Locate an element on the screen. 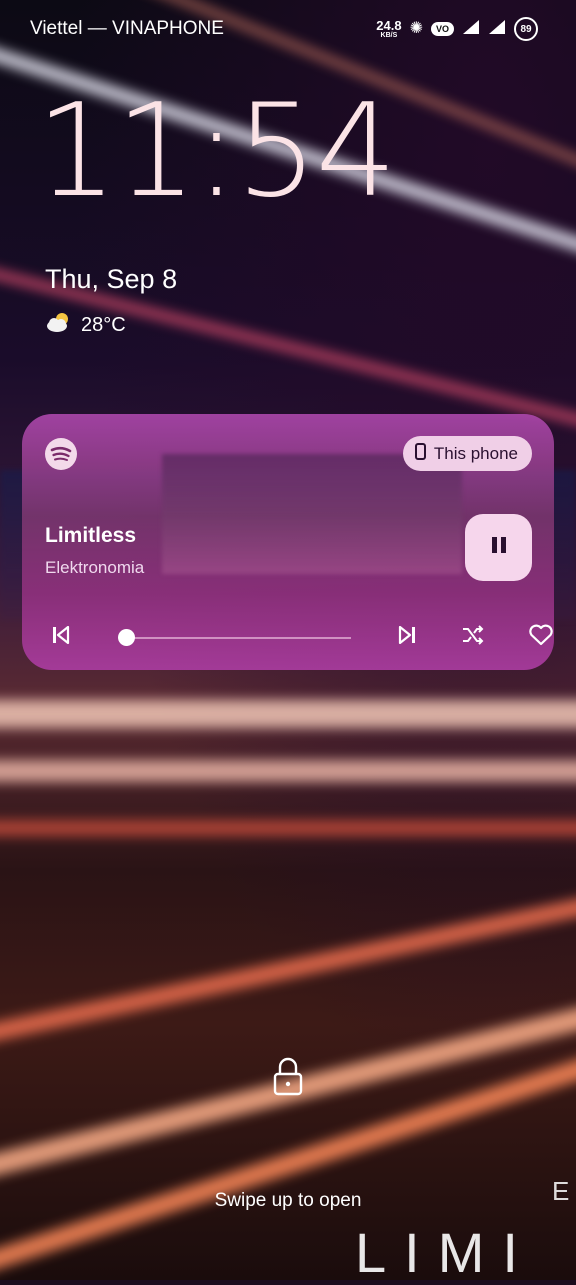 The image size is (576, 1285). track-artist: Elektronomia is located at coordinates (95, 567).